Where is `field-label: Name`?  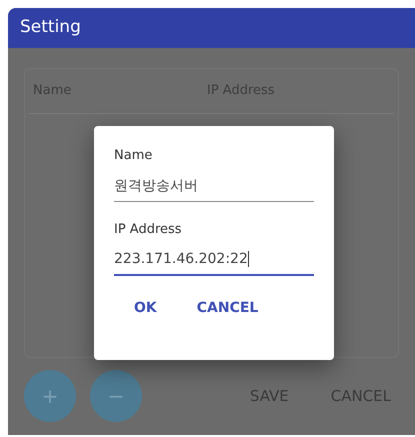 field-label: Name is located at coordinates (134, 156).